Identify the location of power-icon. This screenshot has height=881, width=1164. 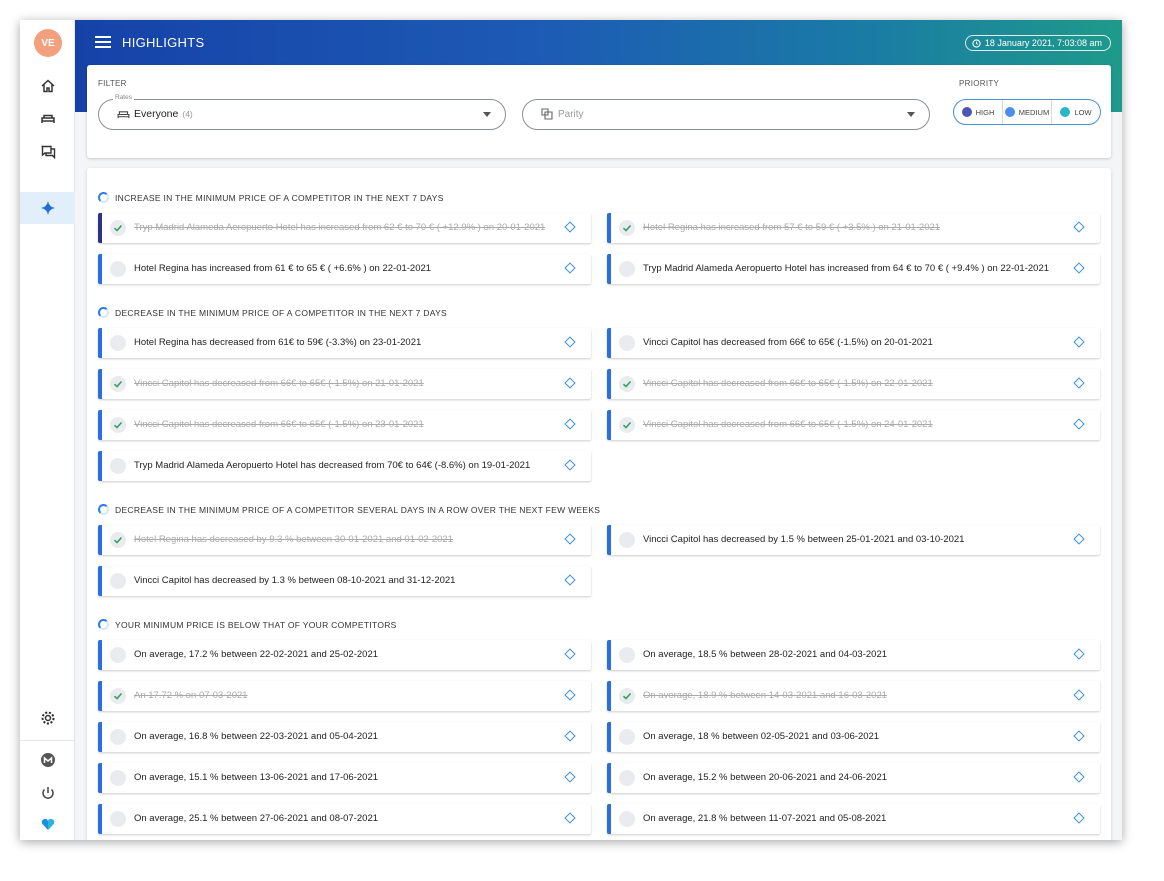
(47, 793).